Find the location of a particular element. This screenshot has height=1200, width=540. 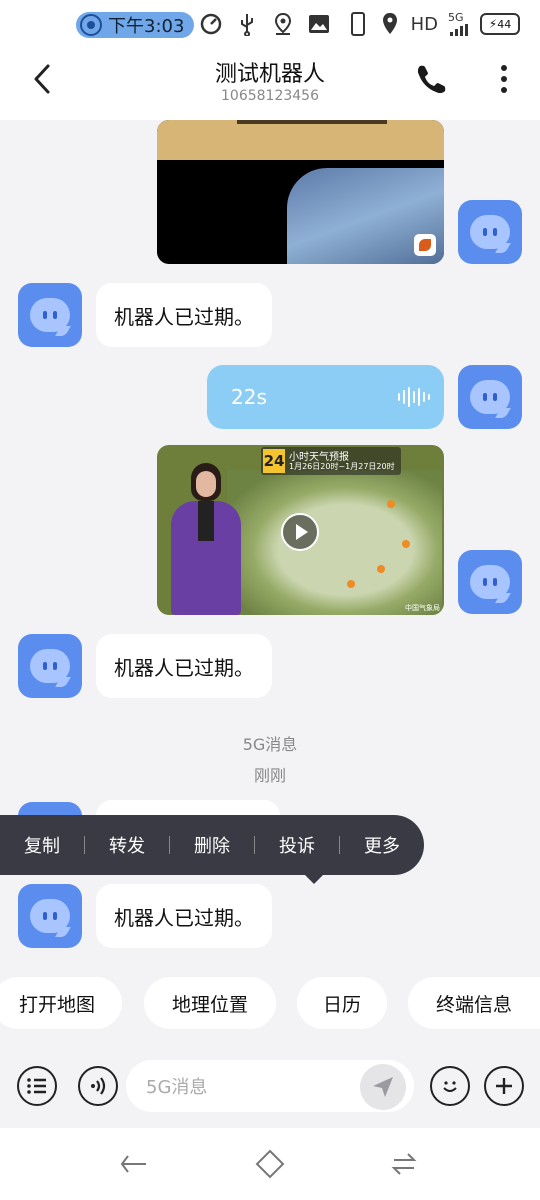

voice-duration: 22s is located at coordinates (249, 397).